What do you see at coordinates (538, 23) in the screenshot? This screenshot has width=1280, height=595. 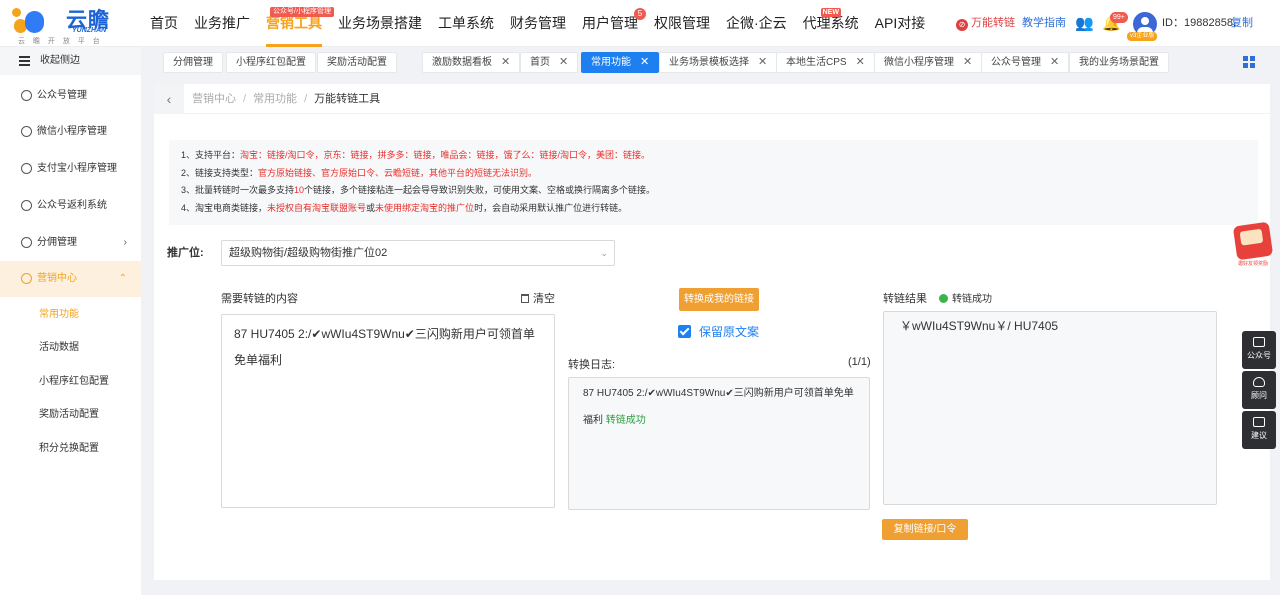 I see `nav-item-finance: 财务管理` at bounding box center [538, 23].